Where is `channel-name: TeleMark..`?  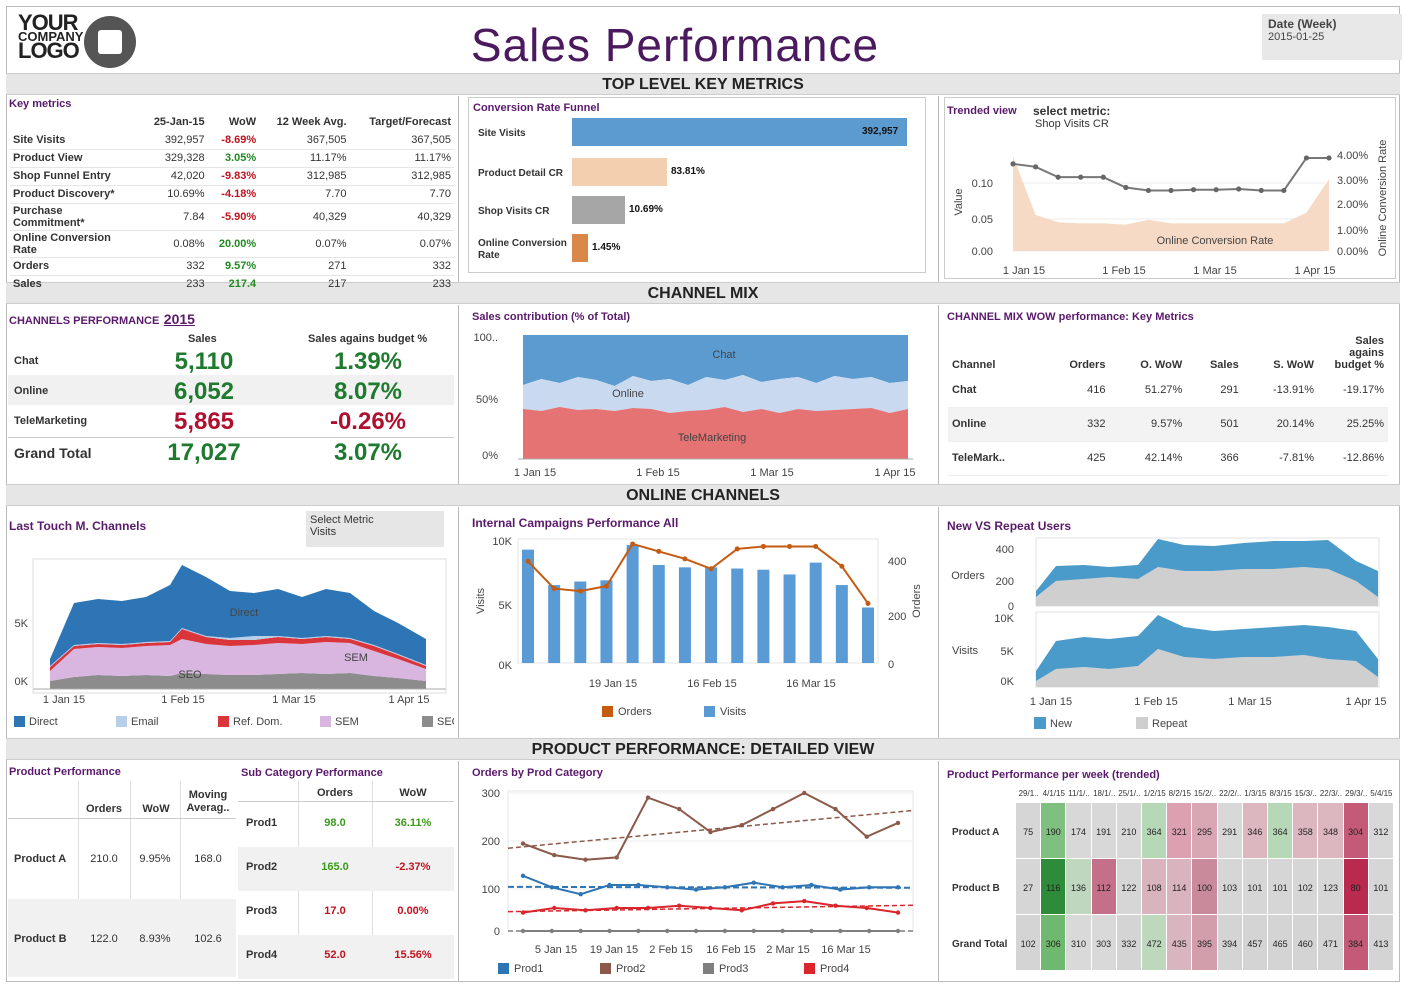 channel-name: TeleMark.. is located at coordinates (995, 458).